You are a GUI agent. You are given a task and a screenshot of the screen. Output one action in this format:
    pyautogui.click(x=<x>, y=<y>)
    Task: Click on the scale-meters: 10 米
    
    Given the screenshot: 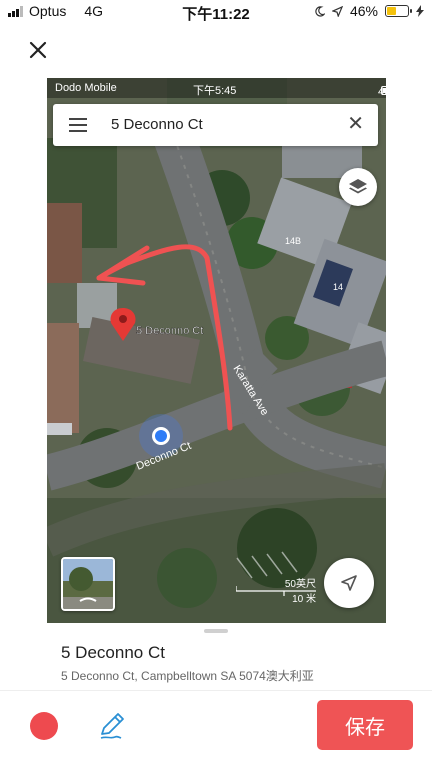 What is the action you would take?
    pyautogui.click(x=304, y=599)
    